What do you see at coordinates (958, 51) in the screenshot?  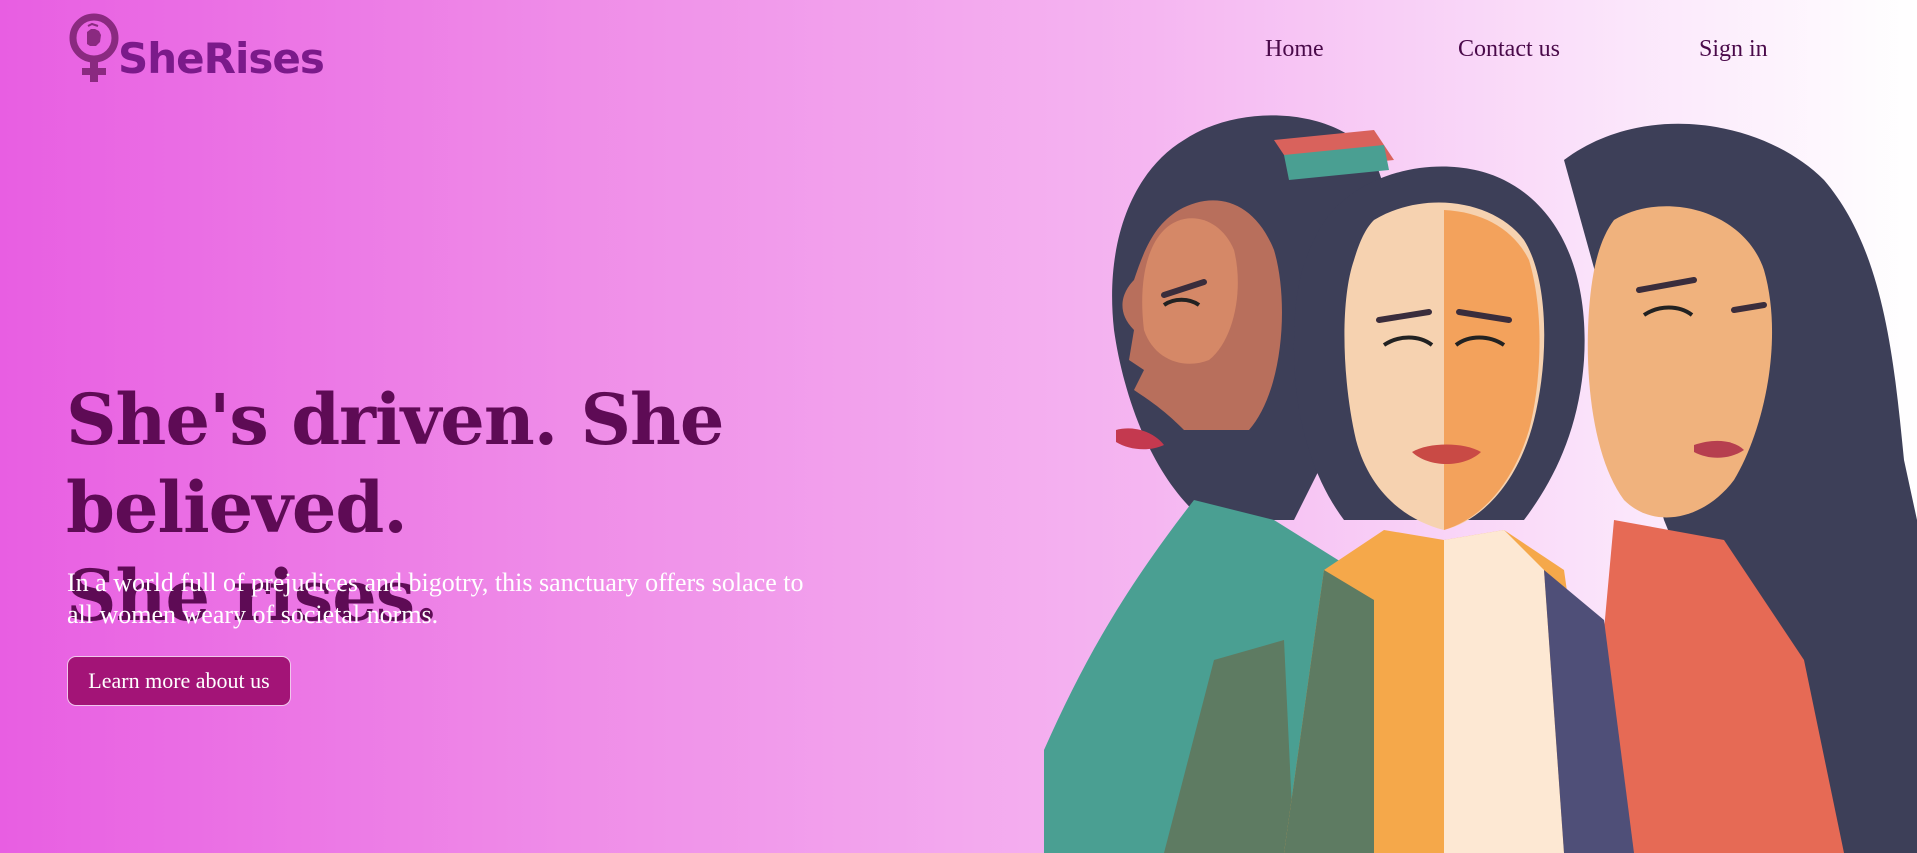 I see `top-nav: Home Contact us Sign in` at bounding box center [958, 51].